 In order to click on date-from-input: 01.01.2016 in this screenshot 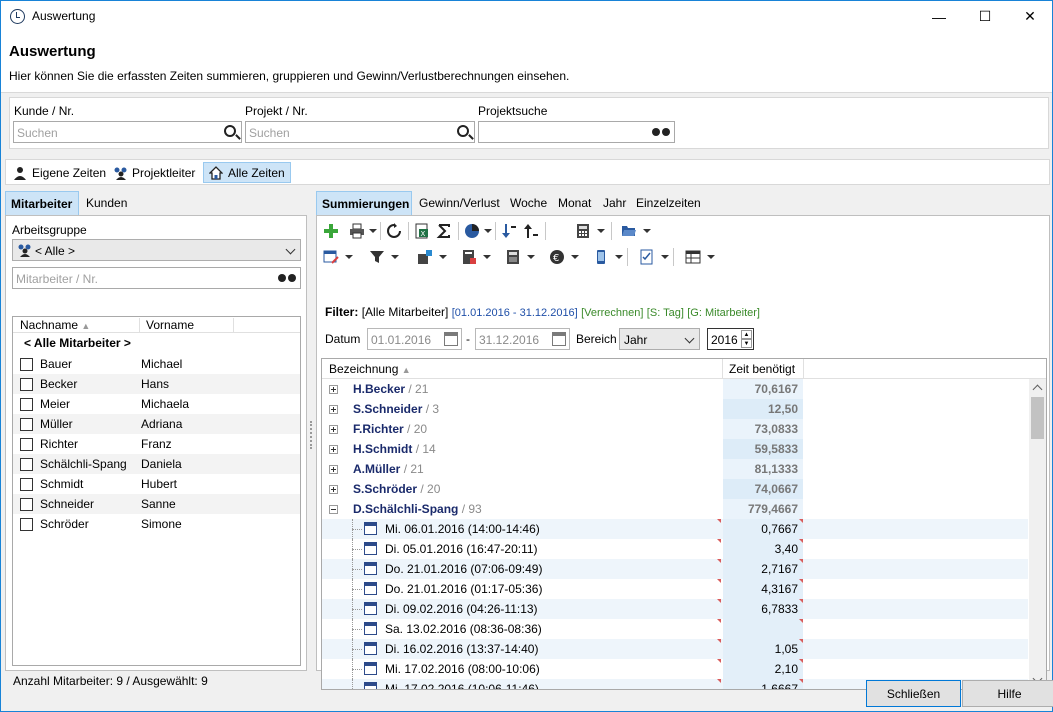, I will do `click(414, 339)`.